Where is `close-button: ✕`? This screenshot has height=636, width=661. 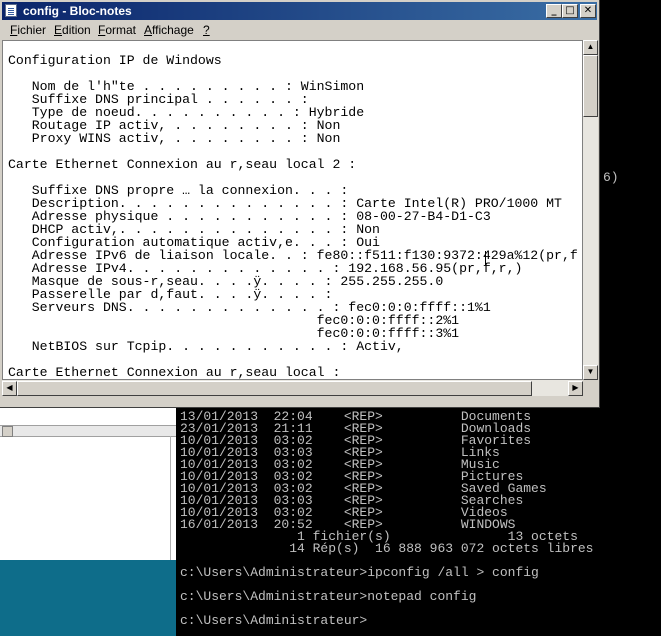 close-button: ✕ is located at coordinates (588, 11).